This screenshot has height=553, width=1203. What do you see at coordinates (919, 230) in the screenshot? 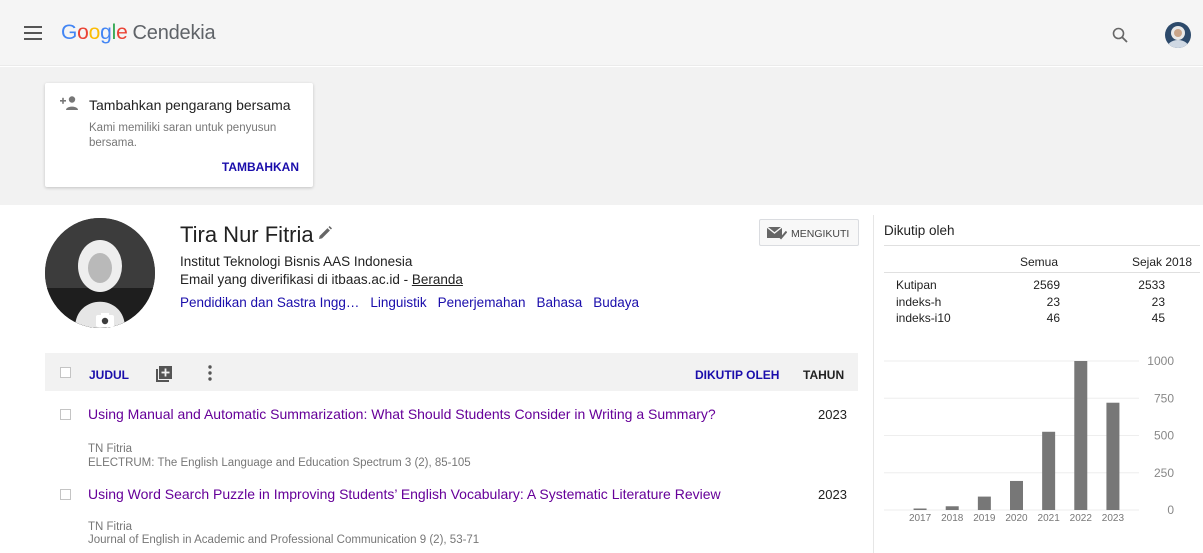
I see `cited-by-title: Dikutip oleh` at bounding box center [919, 230].